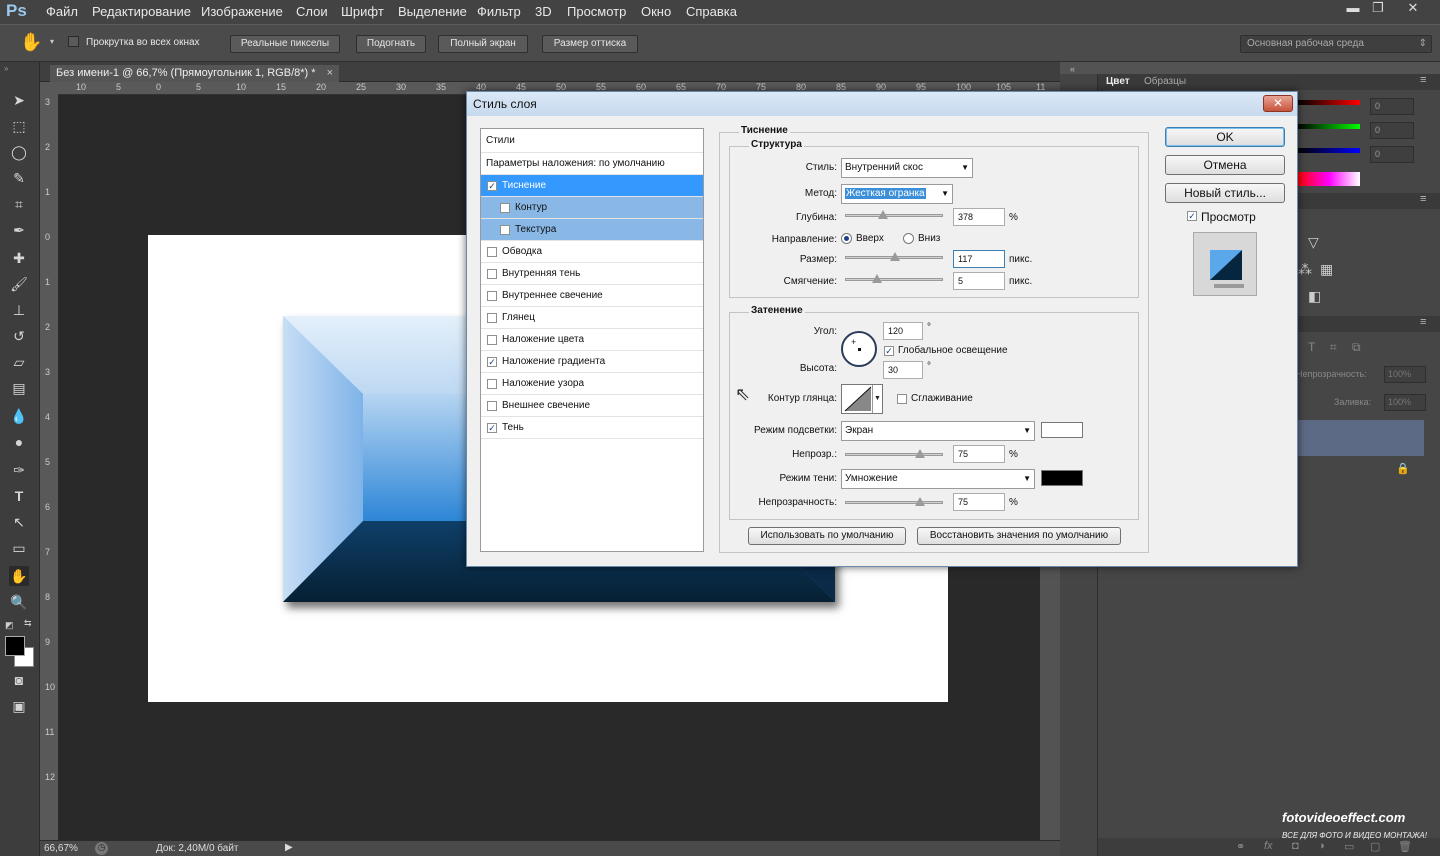 This screenshot has height=856, width=1440. What do you see at coordinates (28, 623) in the screenshot?
I see `swap-colors-icon: ⇆` at bounding box center [28, 623].